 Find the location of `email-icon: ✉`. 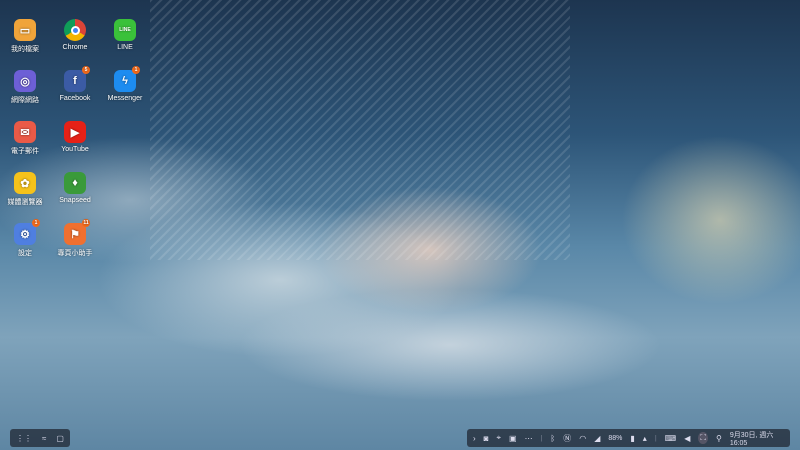

email-icon: ✉ is located at coordinates (25, 132).